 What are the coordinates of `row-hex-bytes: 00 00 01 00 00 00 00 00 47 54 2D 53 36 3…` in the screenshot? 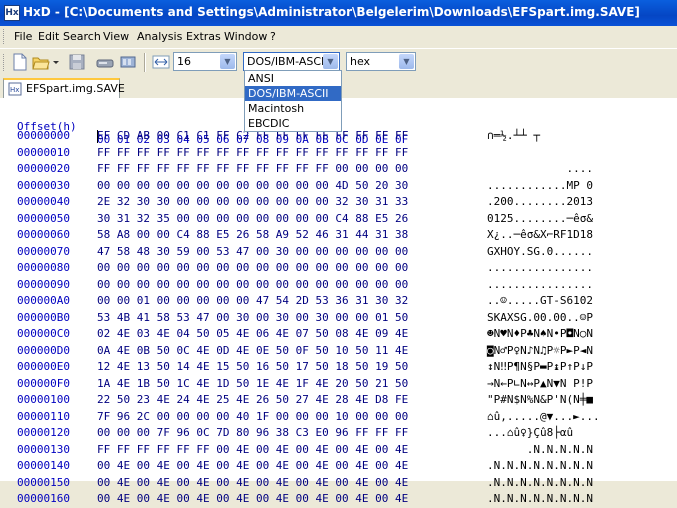 It's located at (252, 300).